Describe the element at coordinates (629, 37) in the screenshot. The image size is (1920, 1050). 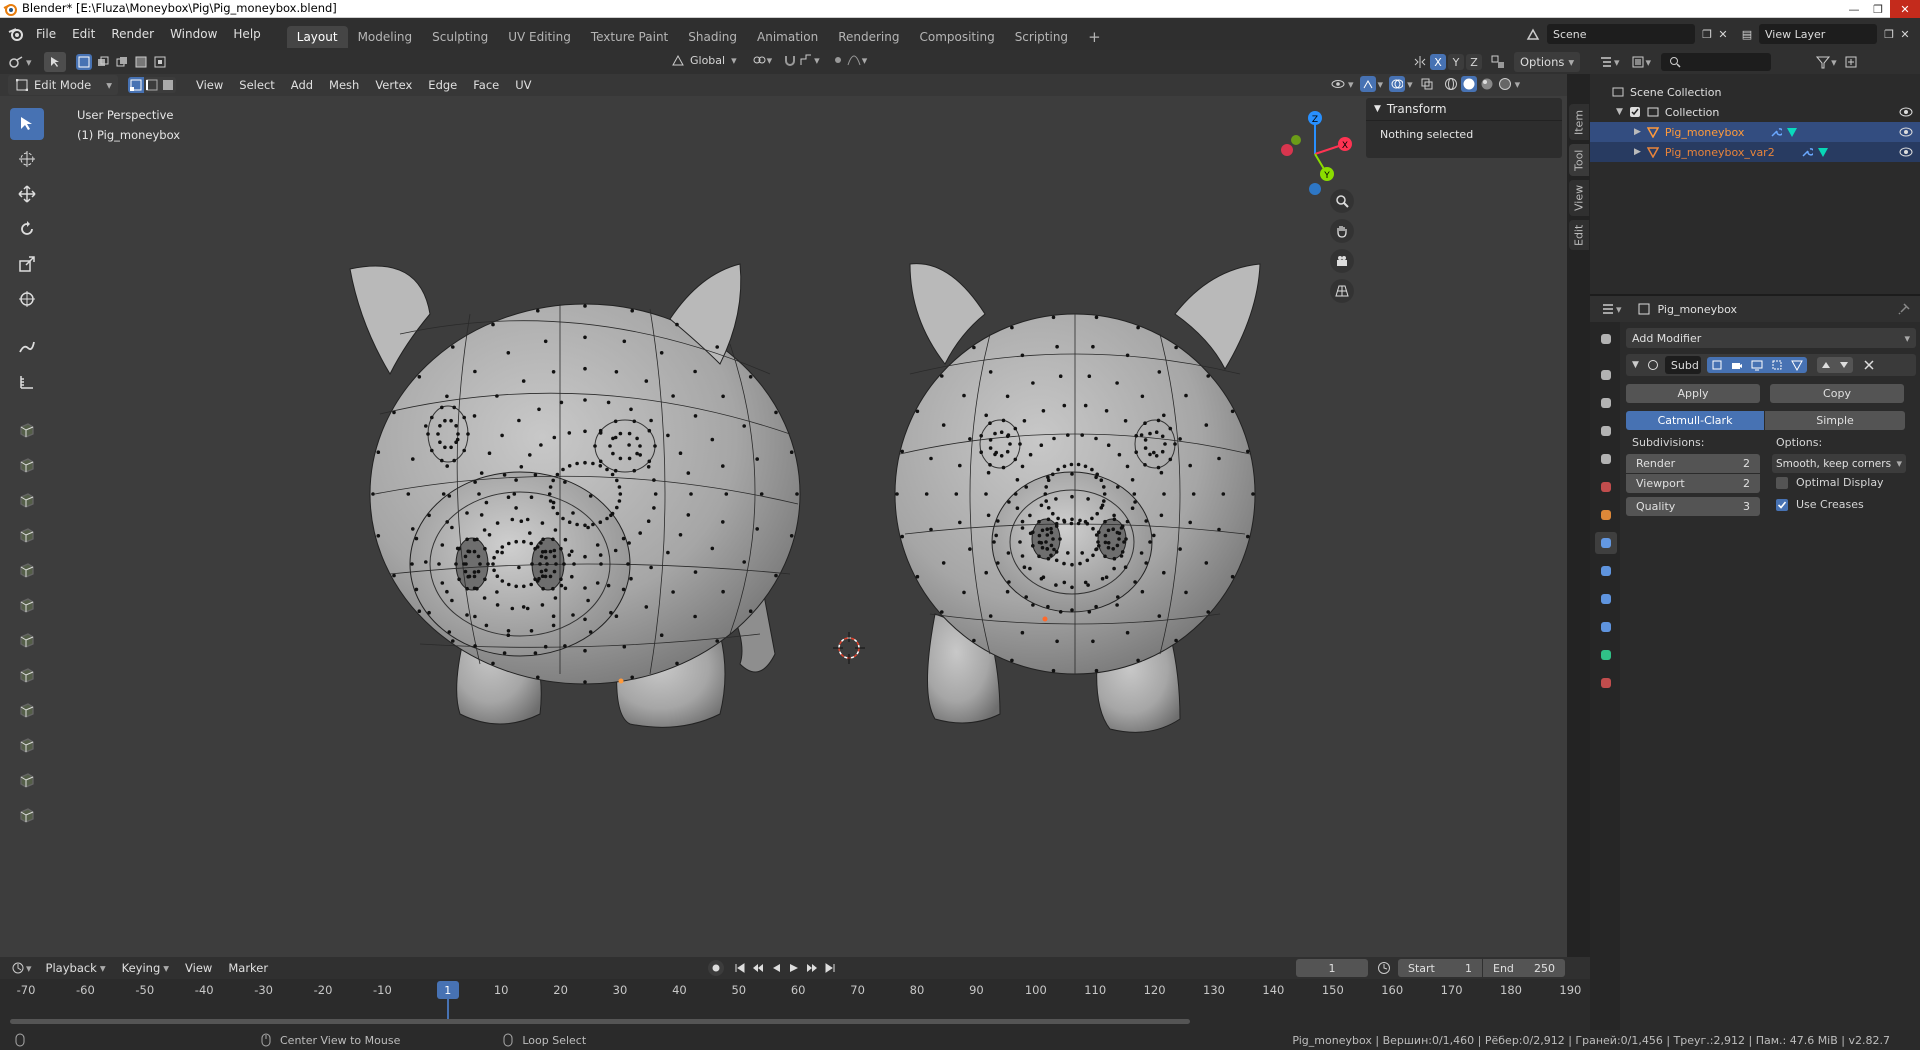
I see `tab-texture-paint: Texture Paint` at that location.